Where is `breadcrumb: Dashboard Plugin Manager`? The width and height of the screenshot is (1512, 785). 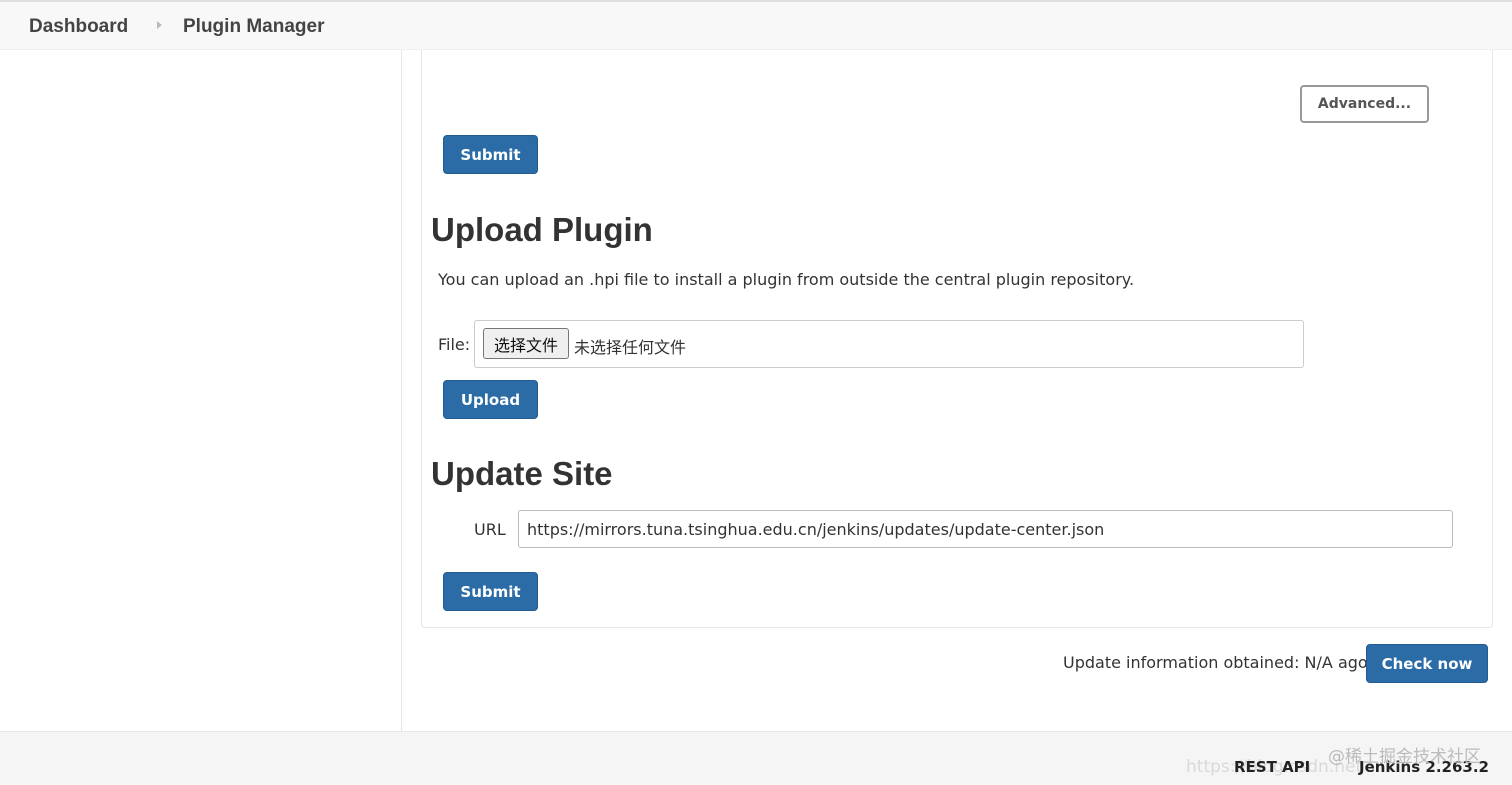 breadcrumb: Dashboard Plugin Manager is located at coordinates (756, 25).